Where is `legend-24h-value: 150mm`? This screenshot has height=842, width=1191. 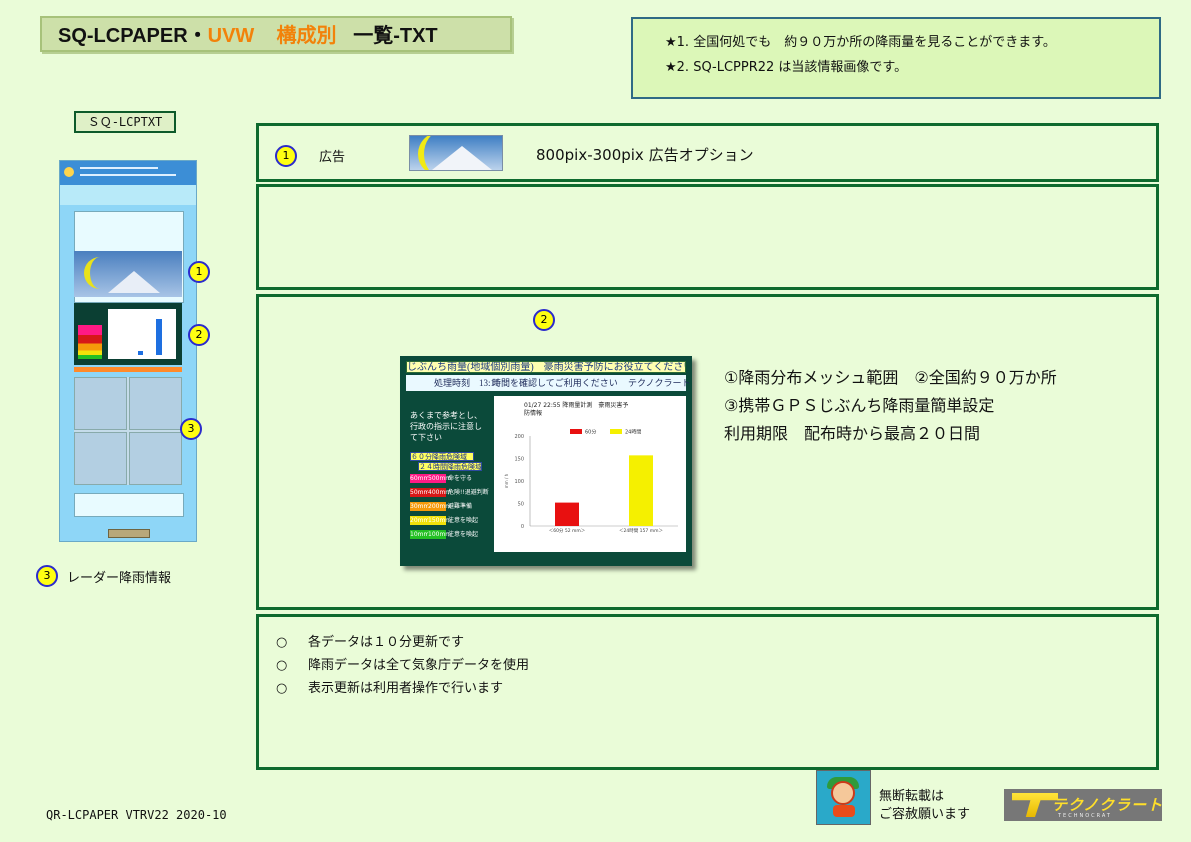
legend-24h-value: 150mm is located at coordinates (440, 520).